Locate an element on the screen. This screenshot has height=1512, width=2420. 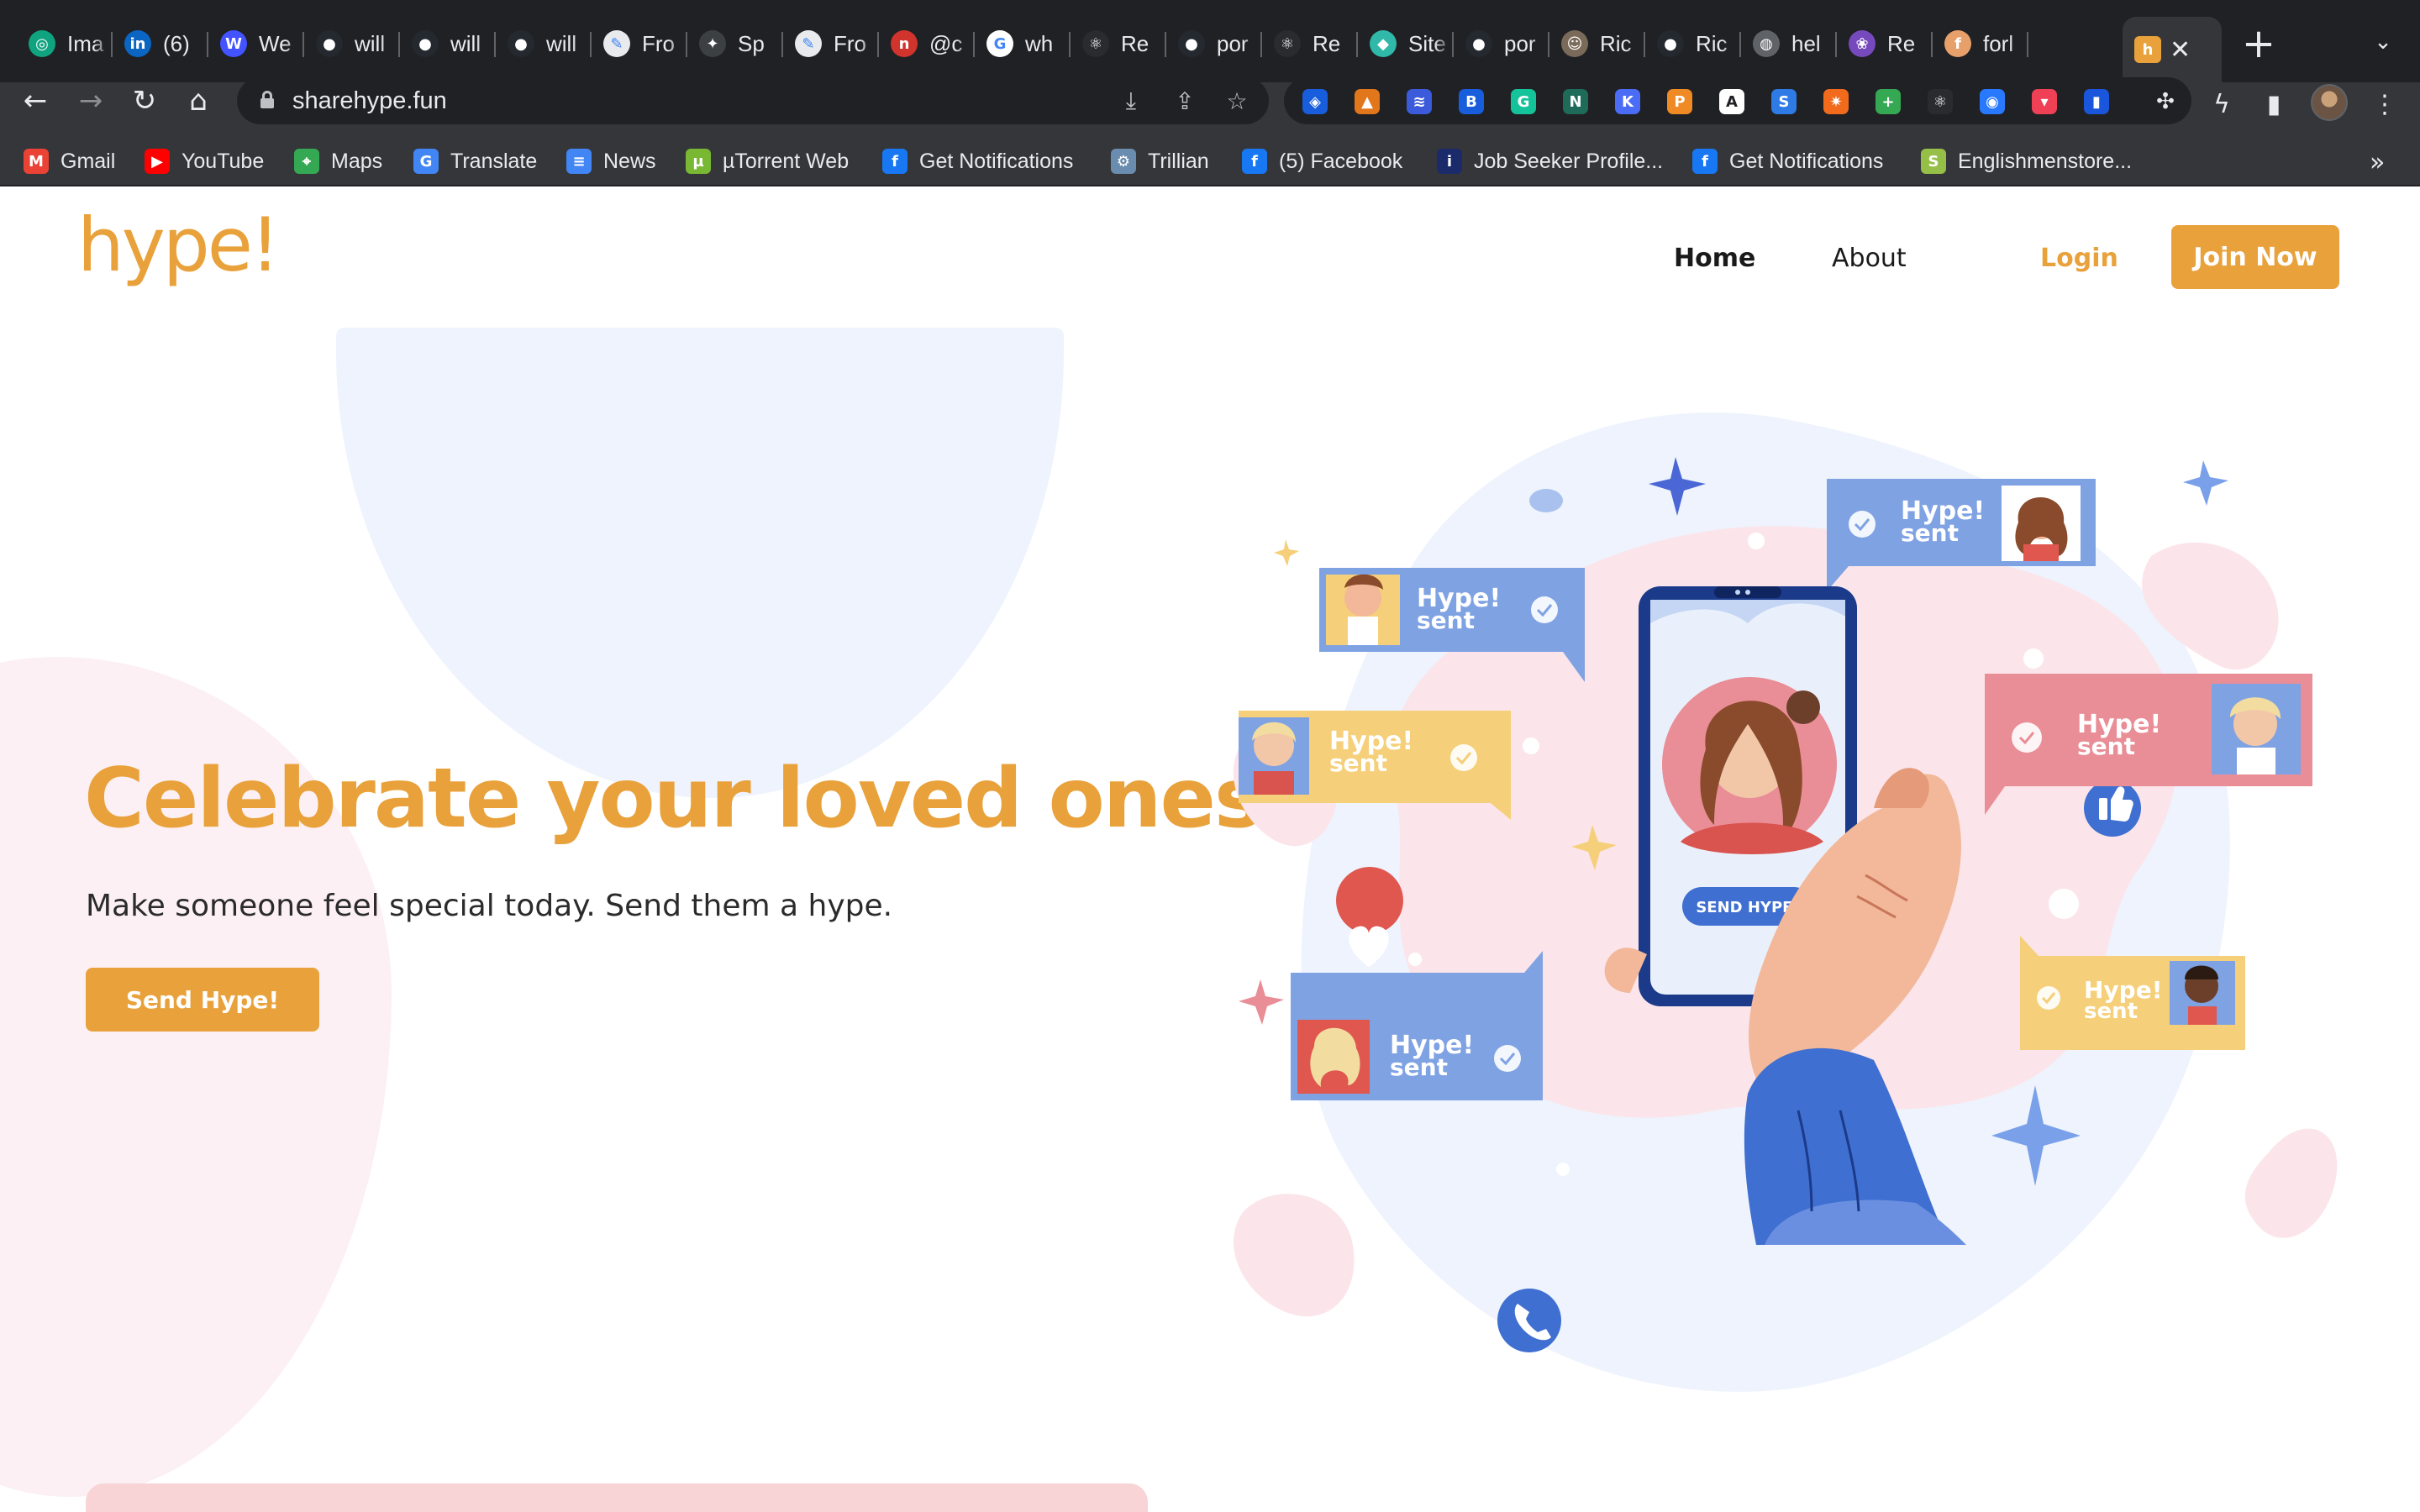
home-button: ⌂ is located at coordinates (198, 101).